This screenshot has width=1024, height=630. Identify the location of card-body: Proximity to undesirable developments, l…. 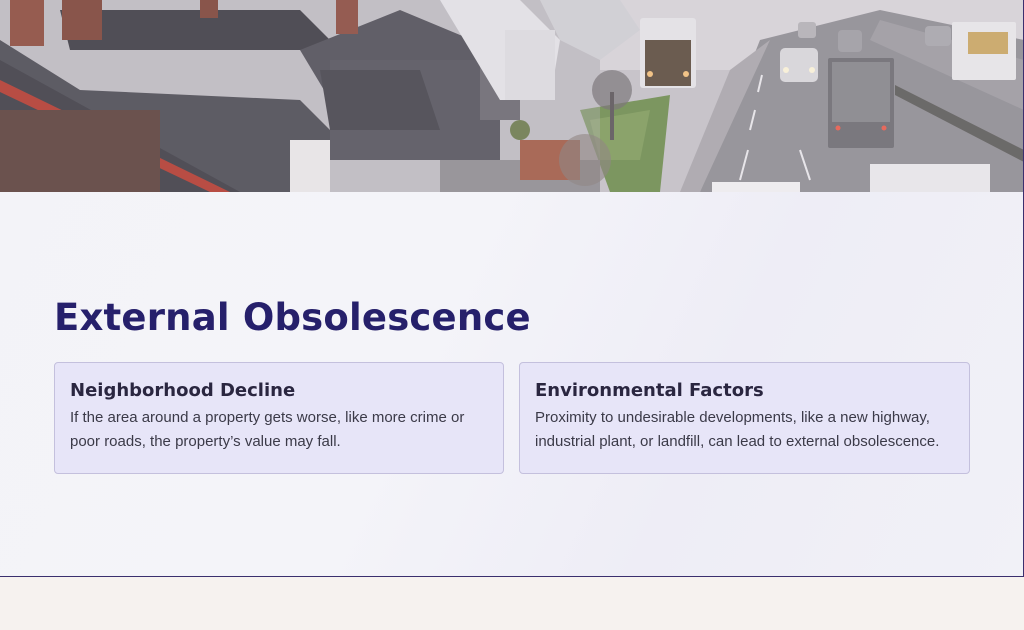
(737, 429).